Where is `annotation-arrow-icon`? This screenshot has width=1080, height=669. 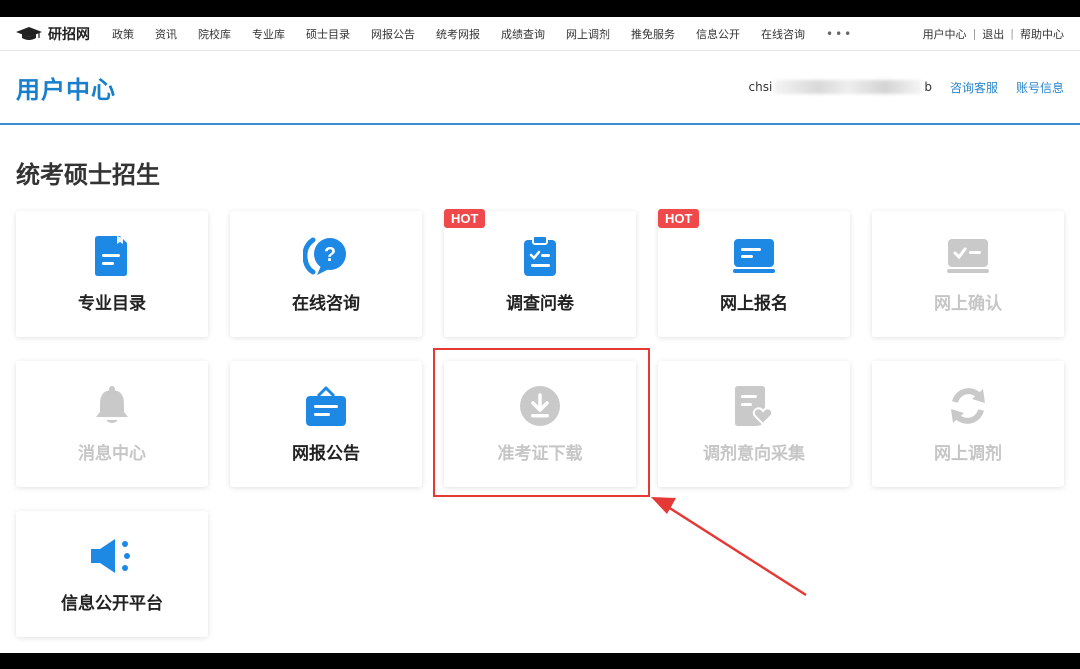 annotation-arrow-icon is located at coordinates (729, 547).